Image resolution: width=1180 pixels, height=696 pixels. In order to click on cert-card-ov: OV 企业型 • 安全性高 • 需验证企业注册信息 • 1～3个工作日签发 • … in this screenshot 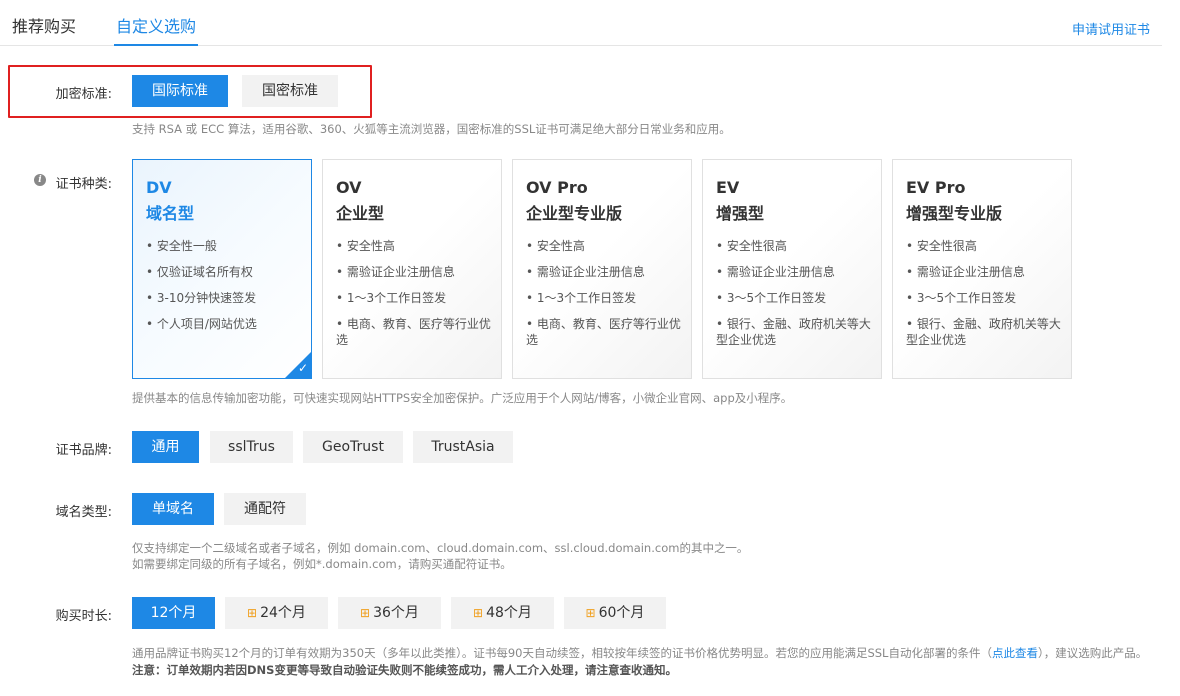, I will do `click(412, 269)`.